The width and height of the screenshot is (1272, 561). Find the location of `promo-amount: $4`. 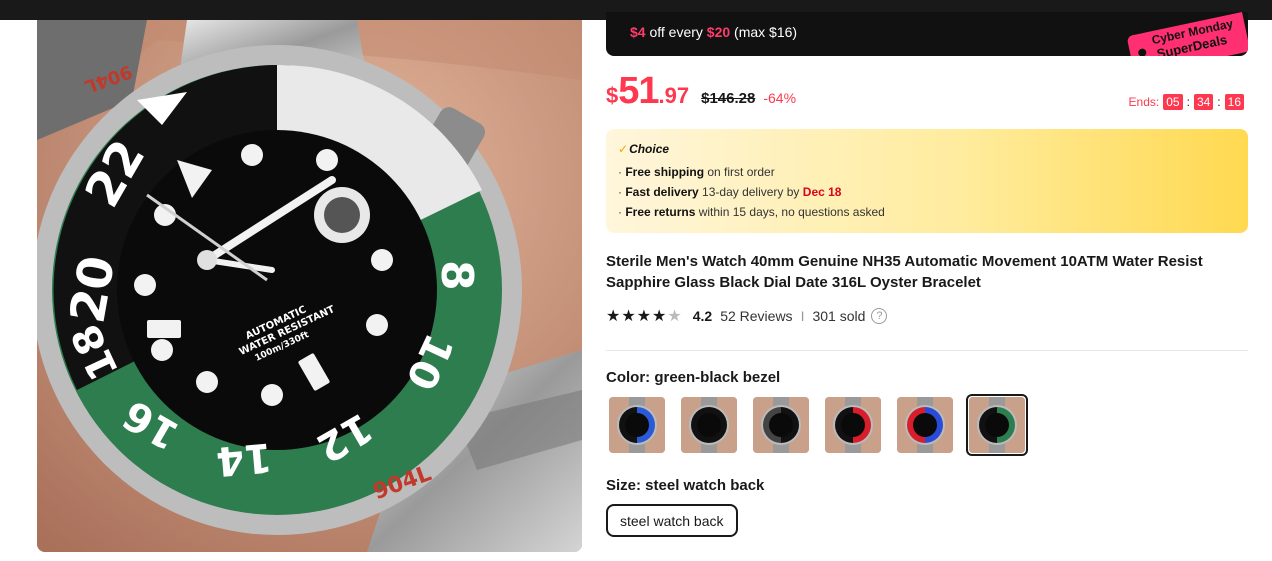

promo-amount: $4 is located at coordinates (638, 32).